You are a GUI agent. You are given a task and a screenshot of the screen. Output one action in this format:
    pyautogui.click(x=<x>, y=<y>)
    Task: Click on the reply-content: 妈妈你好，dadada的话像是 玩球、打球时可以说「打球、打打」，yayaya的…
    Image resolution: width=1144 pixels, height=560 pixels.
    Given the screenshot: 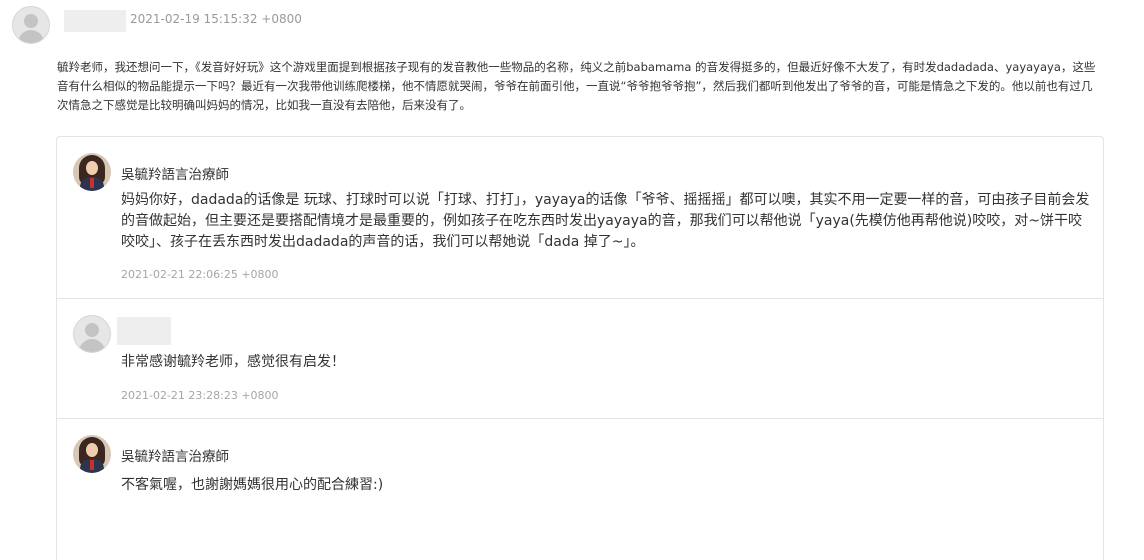 What is the action you would take?
    pyautogui.click(x=605, y=221)
    